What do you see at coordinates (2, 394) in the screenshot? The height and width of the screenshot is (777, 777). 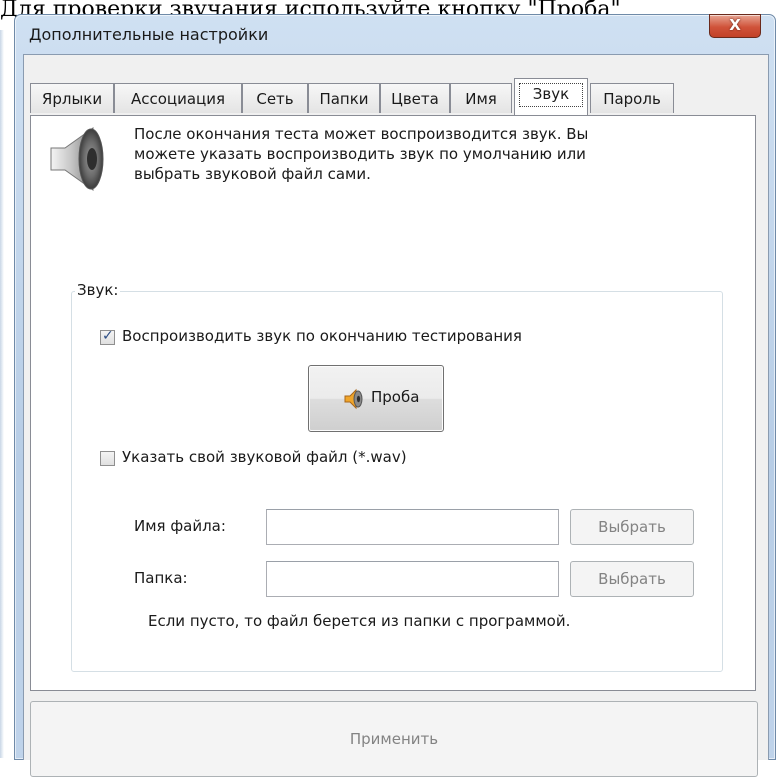 I see `background-window-edge` at bounding box center [2, 394].